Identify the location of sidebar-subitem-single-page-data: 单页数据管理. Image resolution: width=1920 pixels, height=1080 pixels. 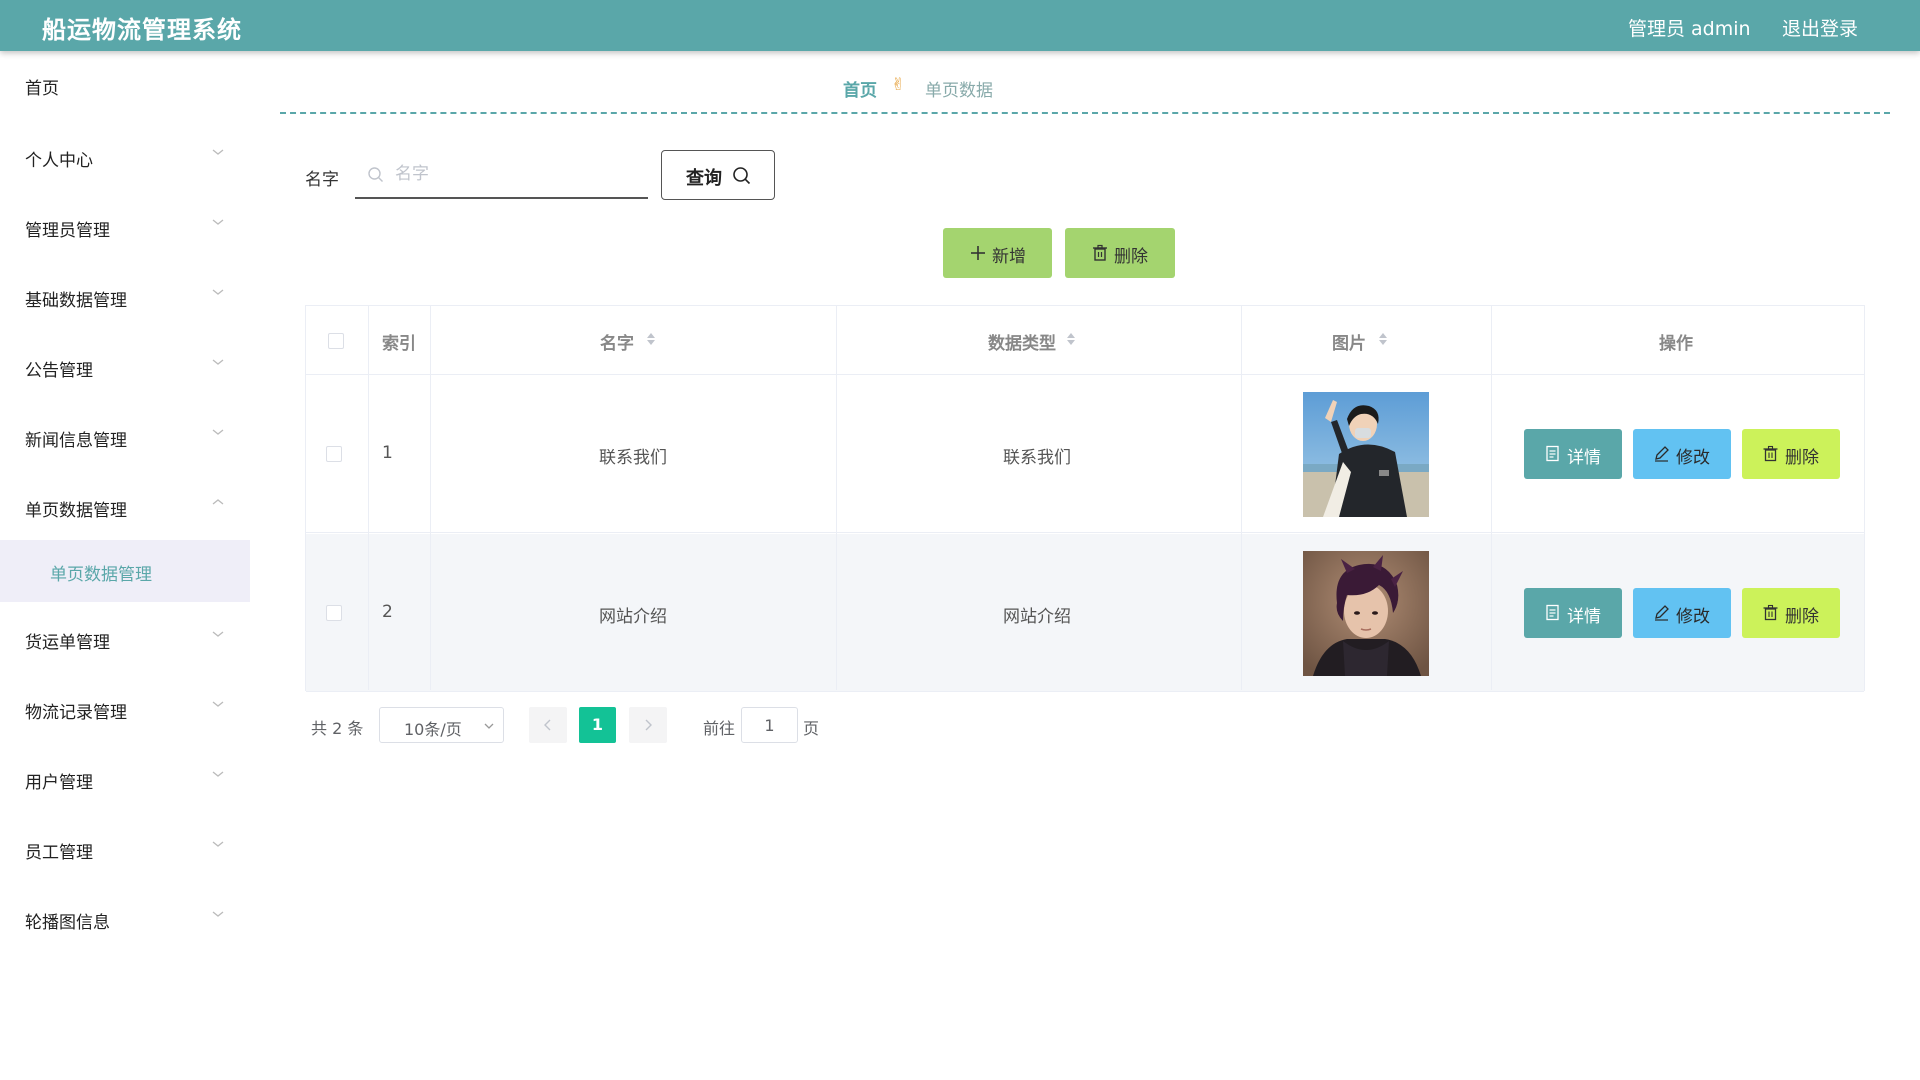
(125, 571).